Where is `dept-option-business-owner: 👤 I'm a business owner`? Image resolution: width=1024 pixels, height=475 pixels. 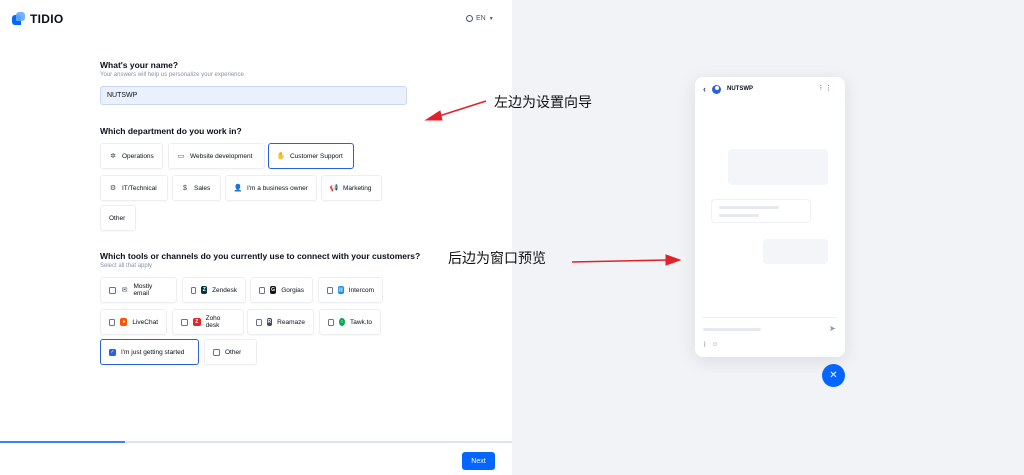
dept-option-business-owner: 👤 I'm a business owner is located at coordinates (271, 188).